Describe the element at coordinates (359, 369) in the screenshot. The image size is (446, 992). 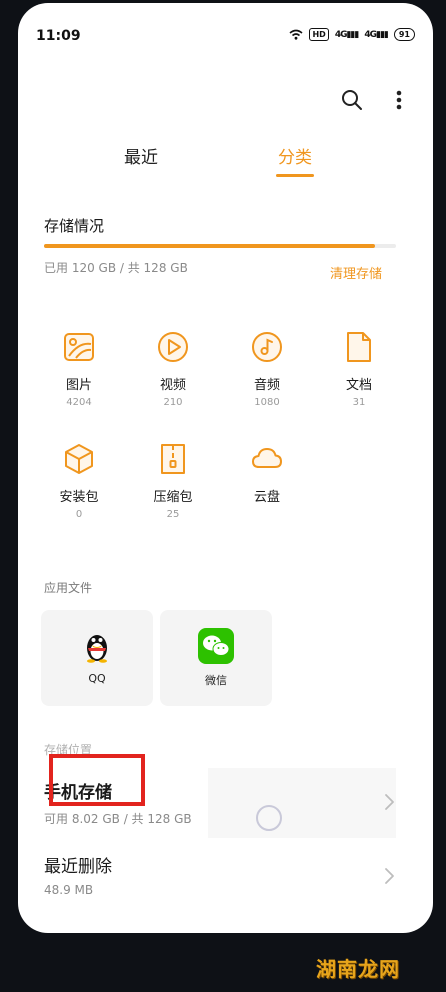
I see `category-documents: 文档 31` at that location.